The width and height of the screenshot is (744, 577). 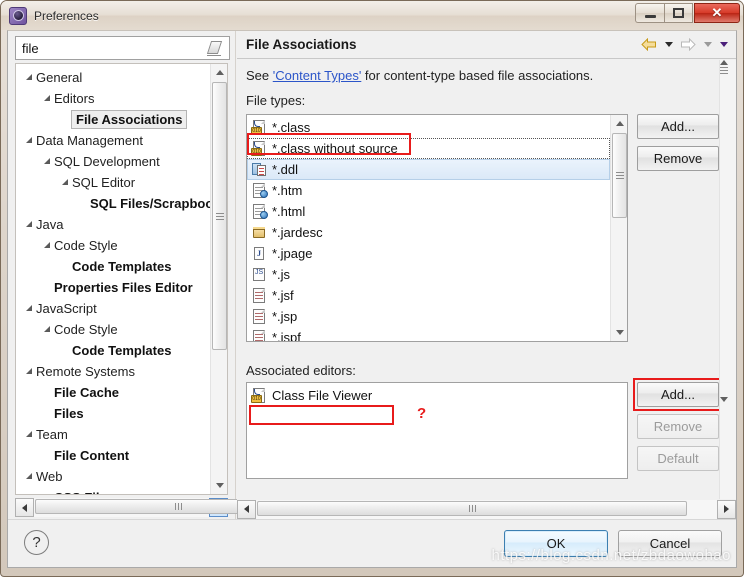 I want to click on sidebar-item-file-content: File Content, so click(x=112, y=455).